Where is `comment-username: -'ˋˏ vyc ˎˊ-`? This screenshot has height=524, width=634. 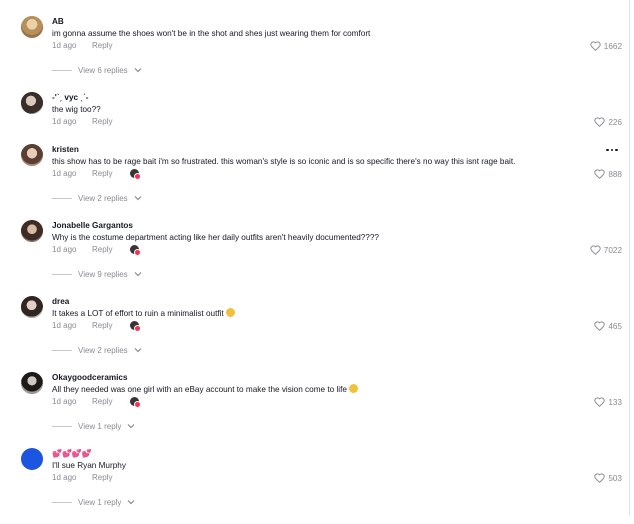 comment-username: -'ˋˏ vyc ˎˊ- is located at coordinates (70, 97).